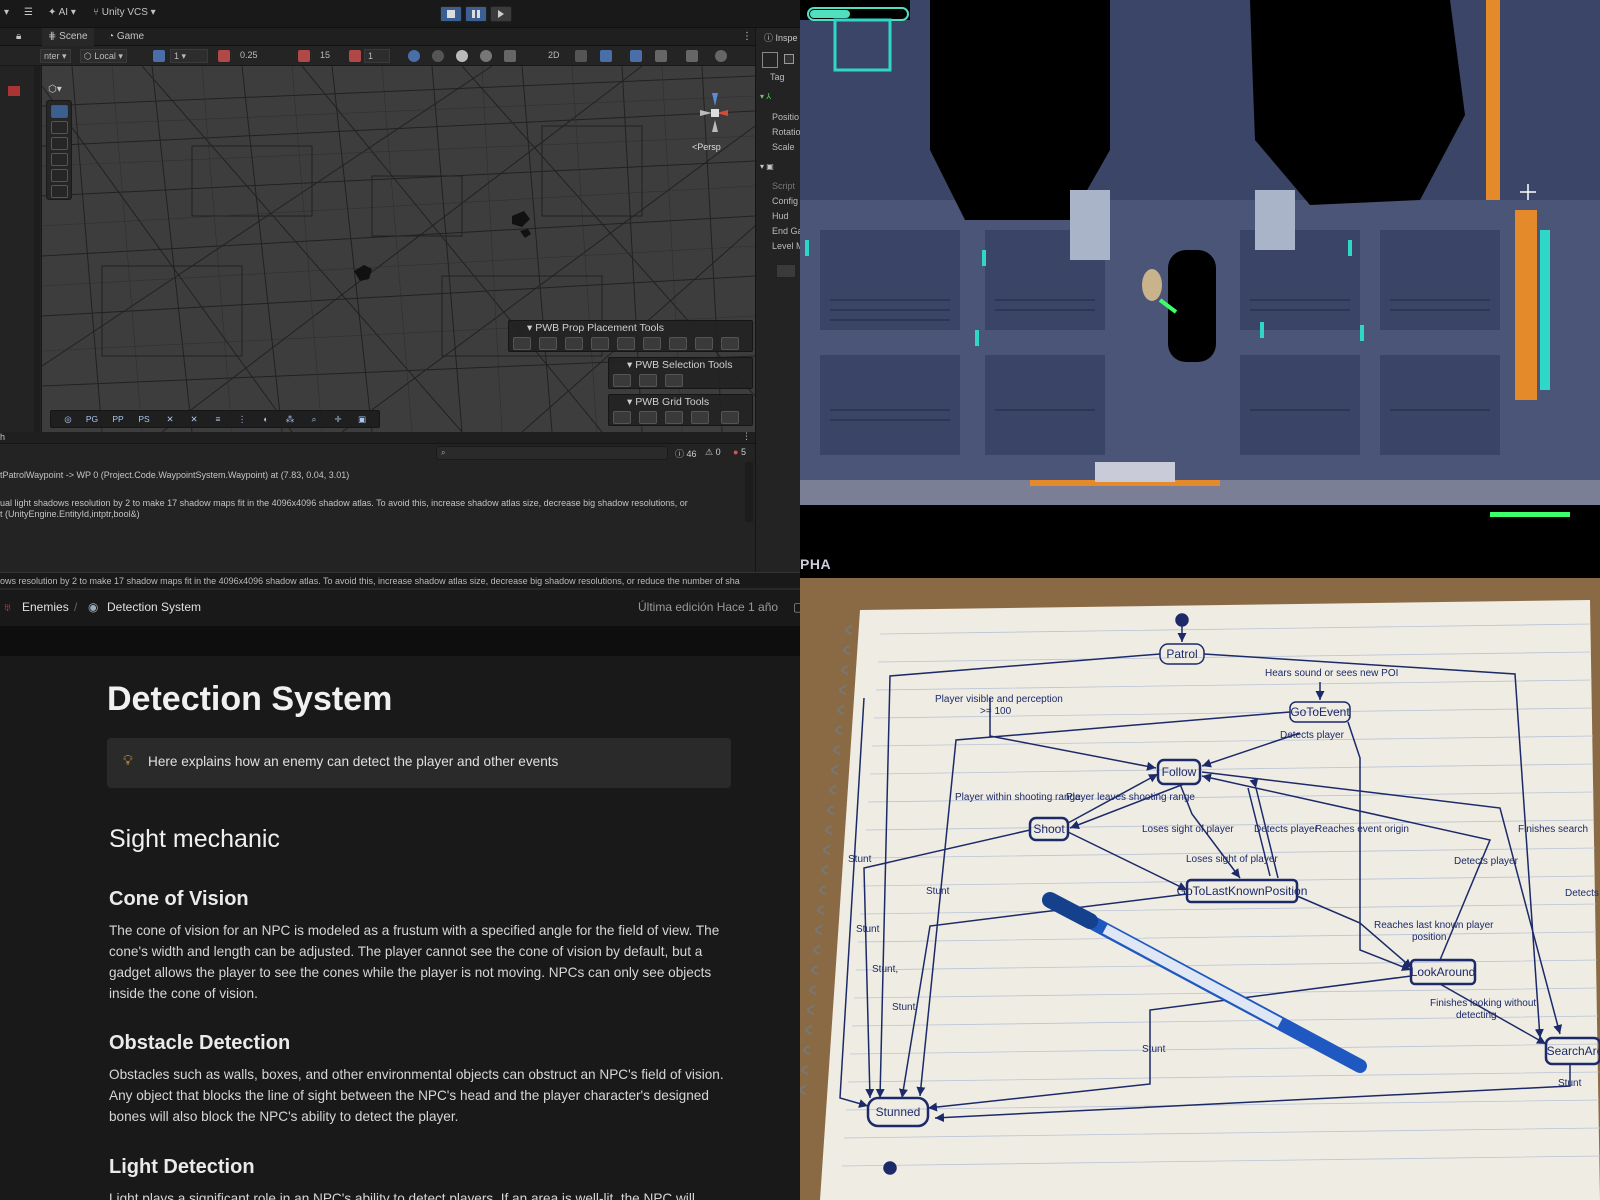  I want to click on effects-icon, so click(606, 56).